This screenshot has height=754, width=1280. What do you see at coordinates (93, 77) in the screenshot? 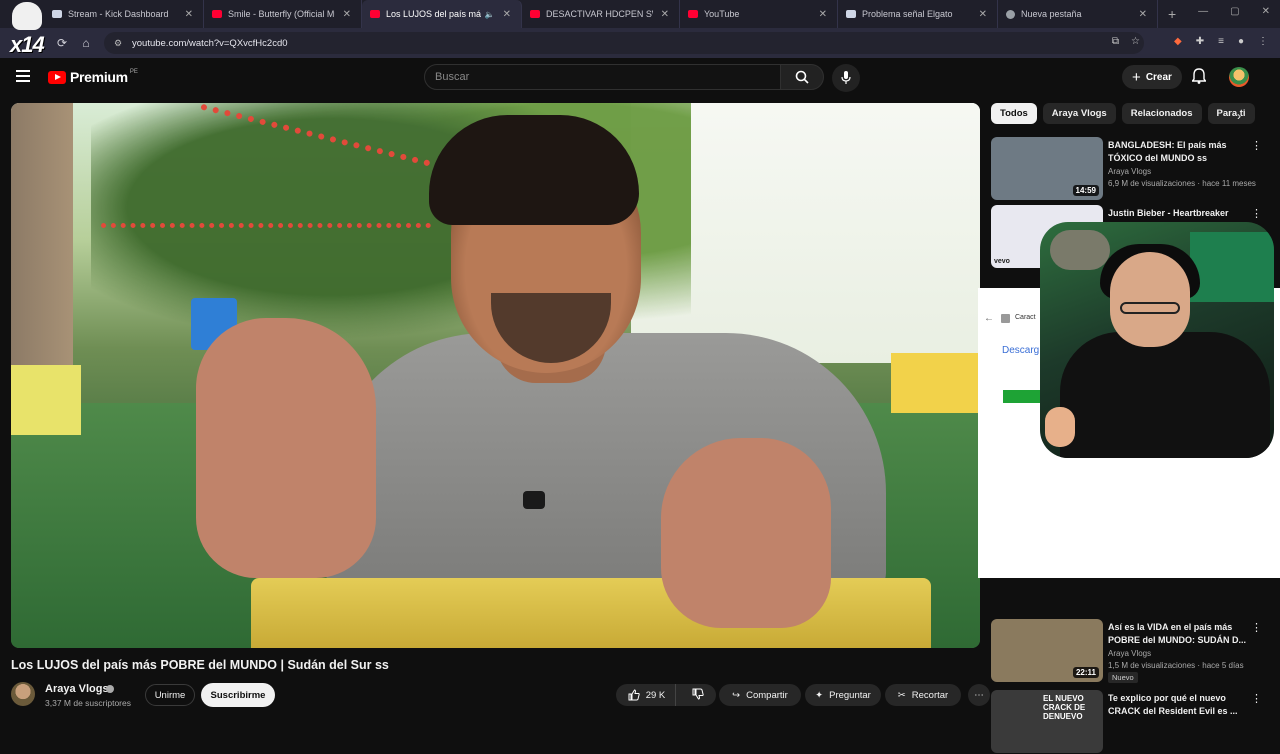
I see `youtube-logo: Premium PE` at bounding box center [93, 77].